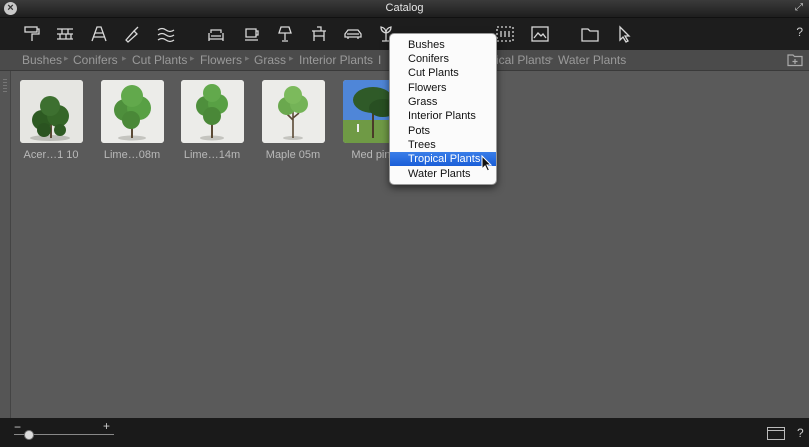  Describe the element at coordinates (132, 155) in the screenshot. I see `thumbnail-label: Lime…08m` at that location.